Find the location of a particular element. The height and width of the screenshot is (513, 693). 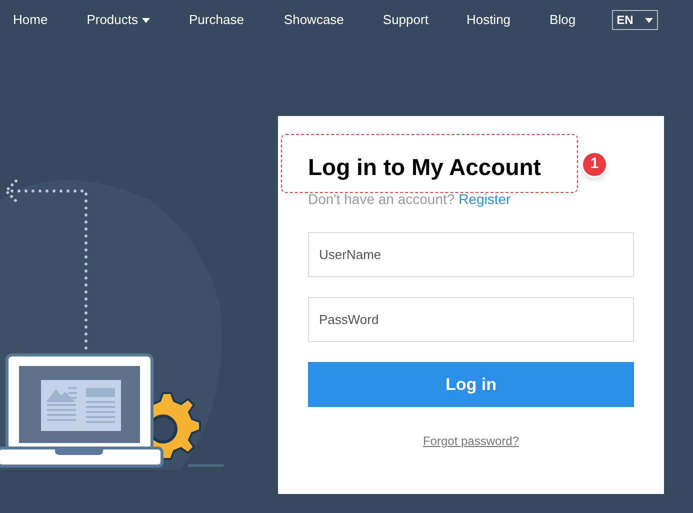

nav-link: Hosting is located at coordinates (488, 20).